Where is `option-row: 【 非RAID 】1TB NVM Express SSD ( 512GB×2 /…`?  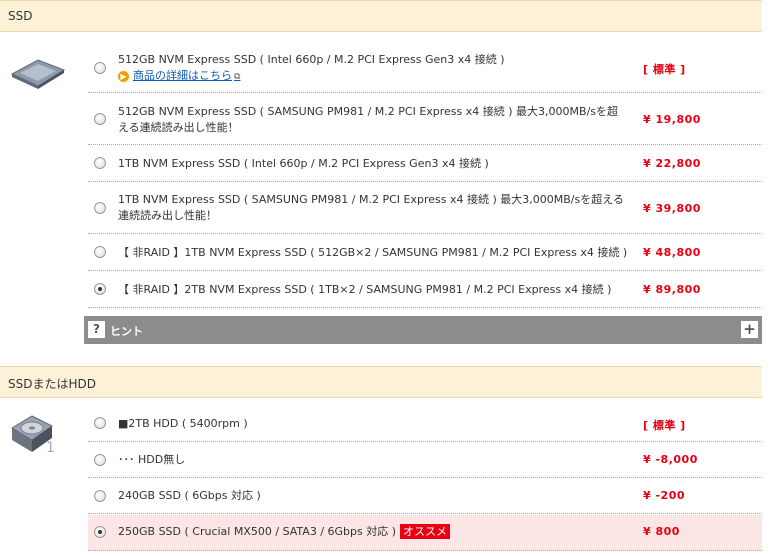 option-row: 【 非RAID 】1TB NVM Express SSD ( 512GB×2 /… is located at coordinates (425, 253).